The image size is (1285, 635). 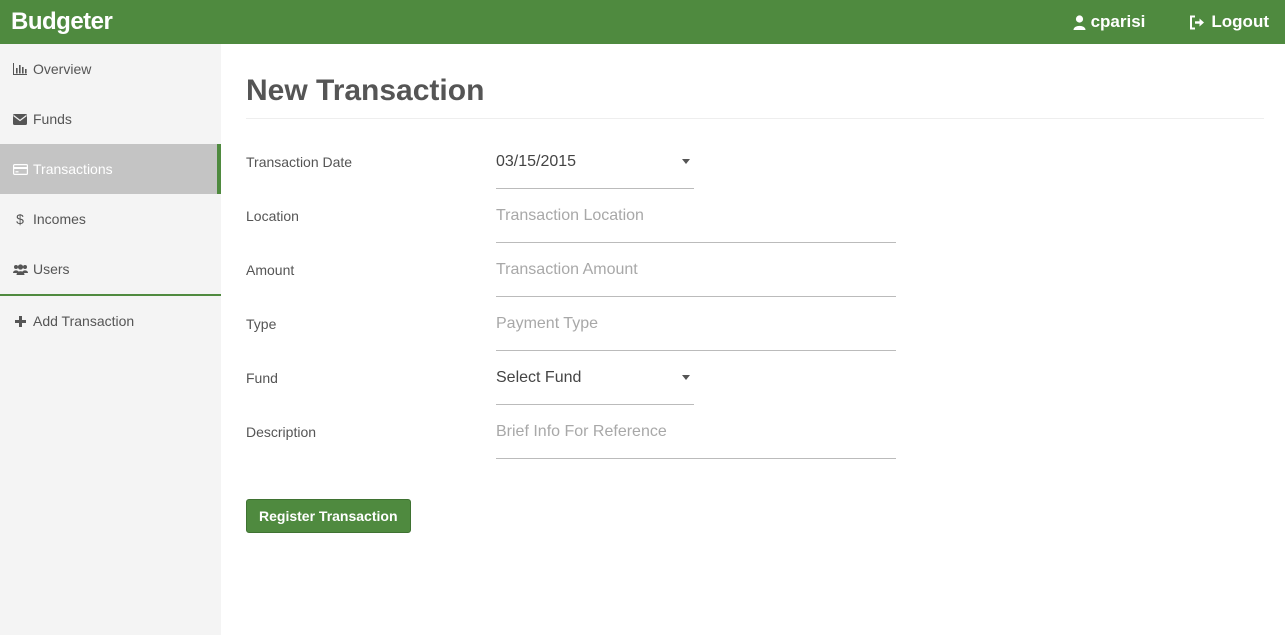 I want to click on credit-card-icon, so click(x=20, y=169).